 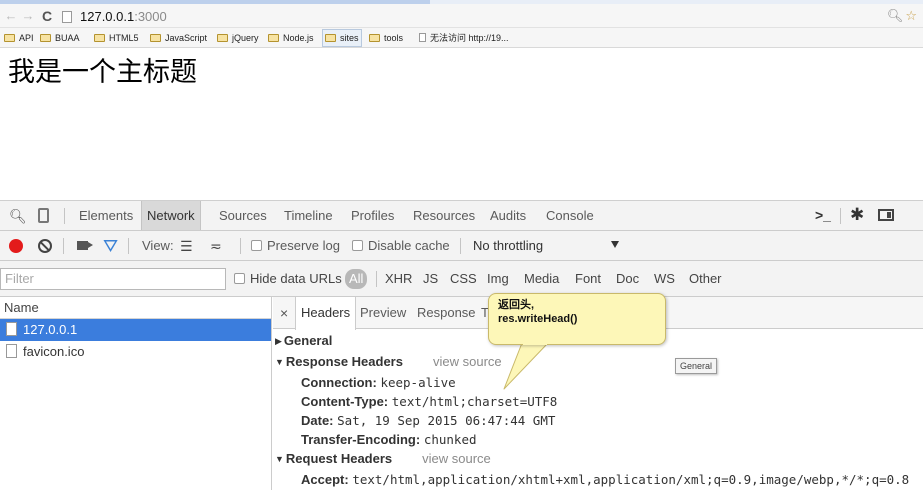 What do you see at coordinates (446, 420) in the screenshot?
I see `header-value: Sat, 19 Sep 2015 06:47:44 GMT` at bounding box center [446, 420].